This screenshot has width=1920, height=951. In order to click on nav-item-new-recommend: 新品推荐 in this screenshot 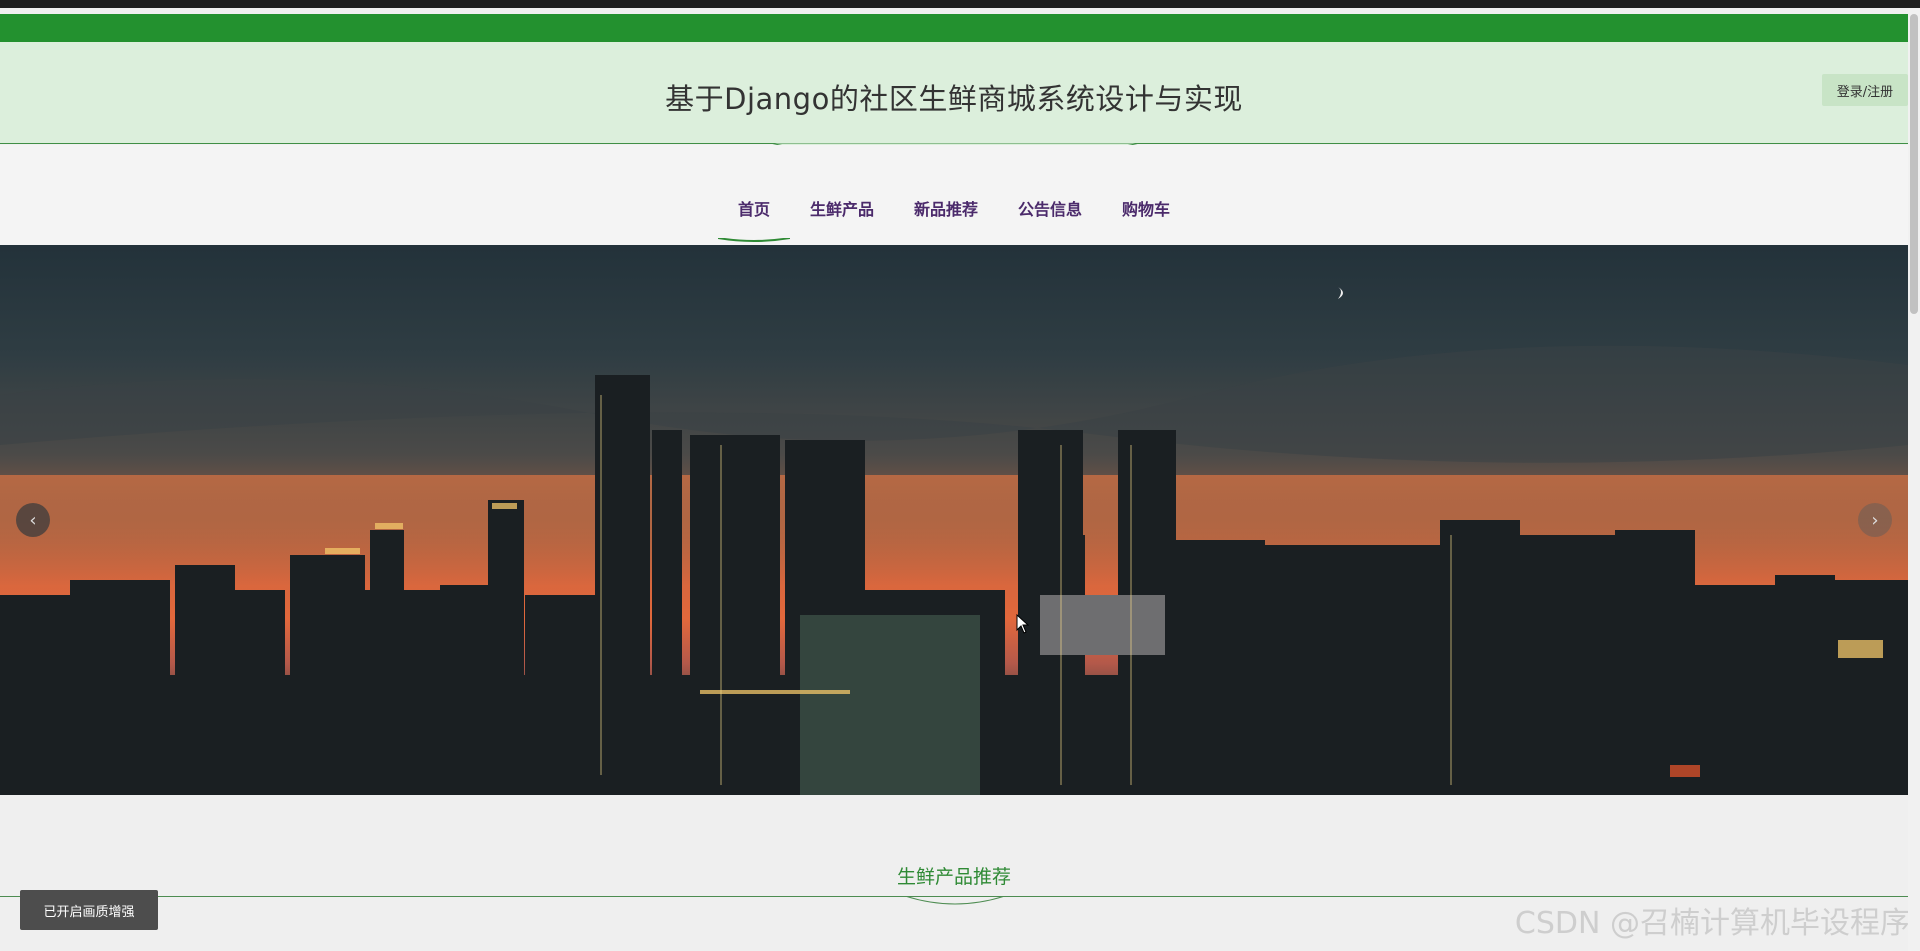, I will do `click(946, 210)`.